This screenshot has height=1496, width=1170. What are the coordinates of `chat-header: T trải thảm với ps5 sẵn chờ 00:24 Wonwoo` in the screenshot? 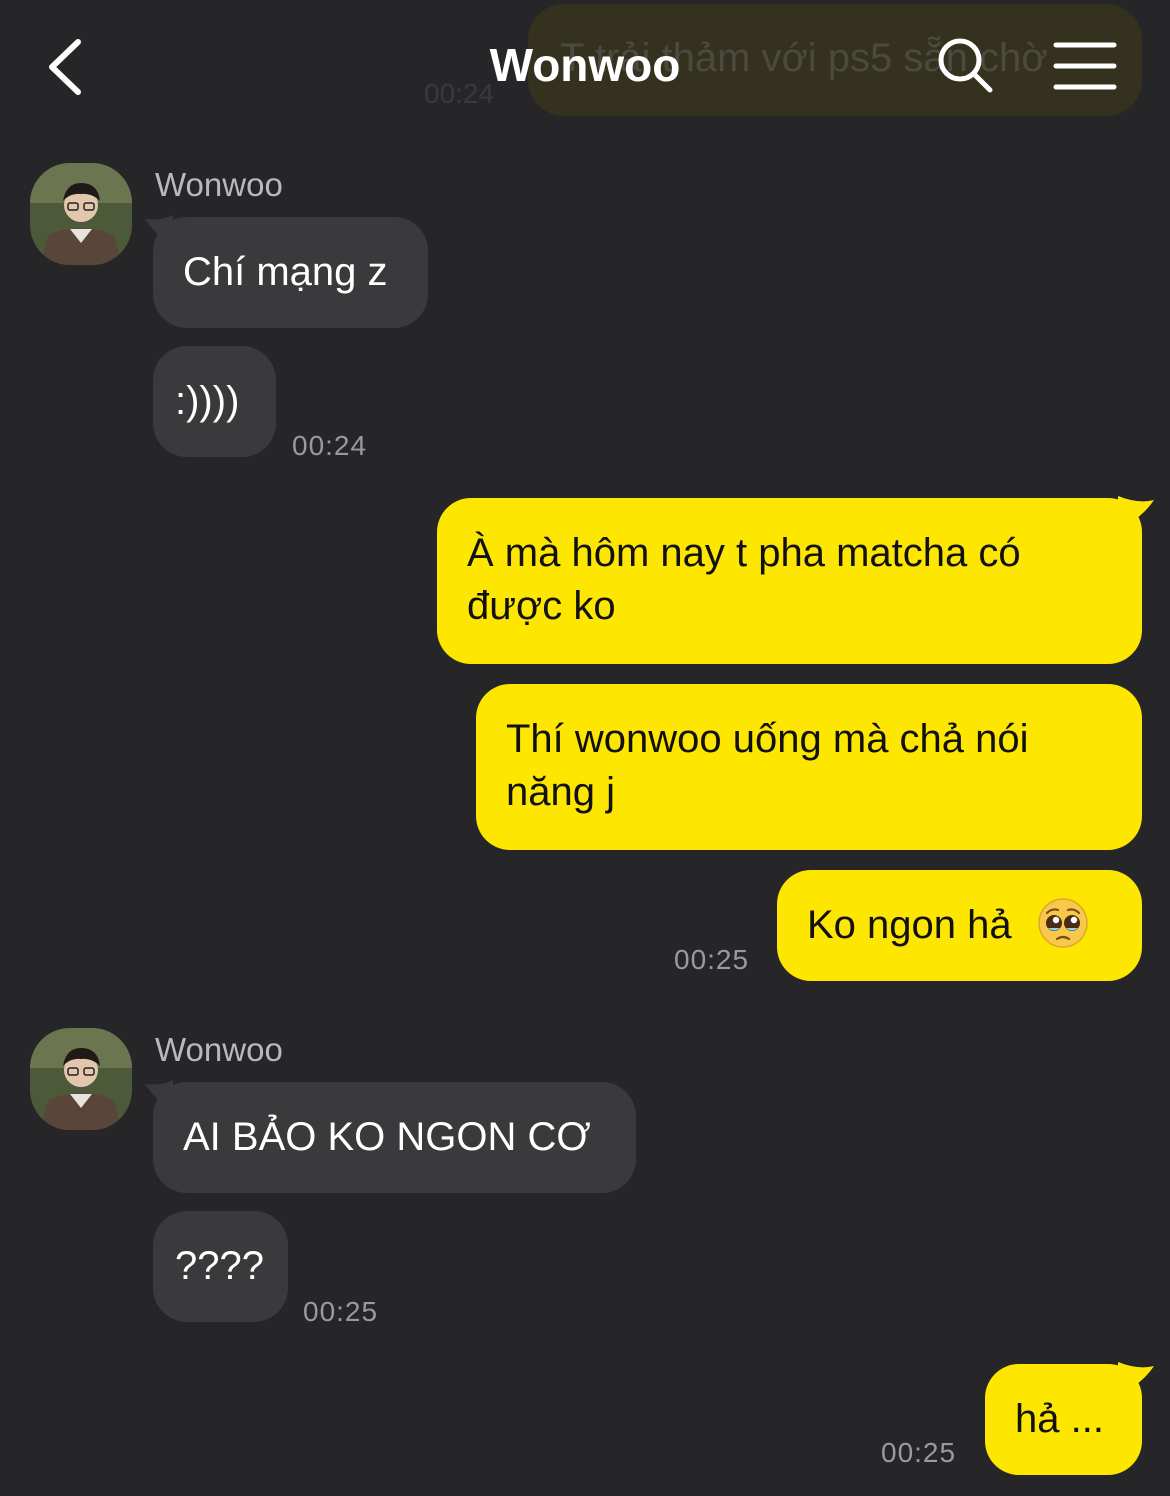 It's located at (585, 65).